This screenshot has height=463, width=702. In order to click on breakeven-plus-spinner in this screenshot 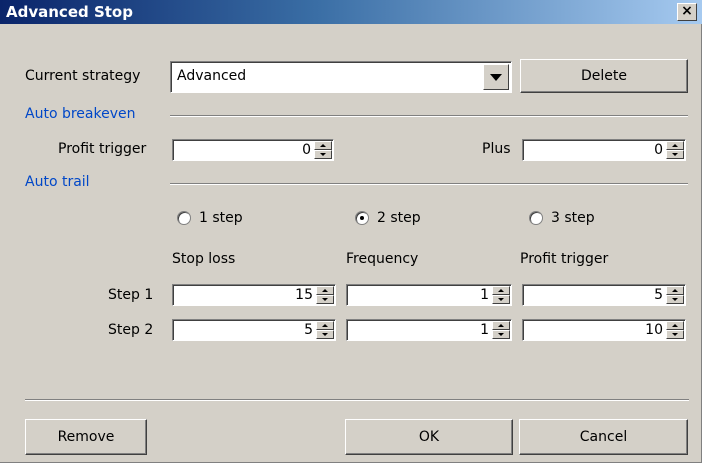, I will do `click(675, 150)`.